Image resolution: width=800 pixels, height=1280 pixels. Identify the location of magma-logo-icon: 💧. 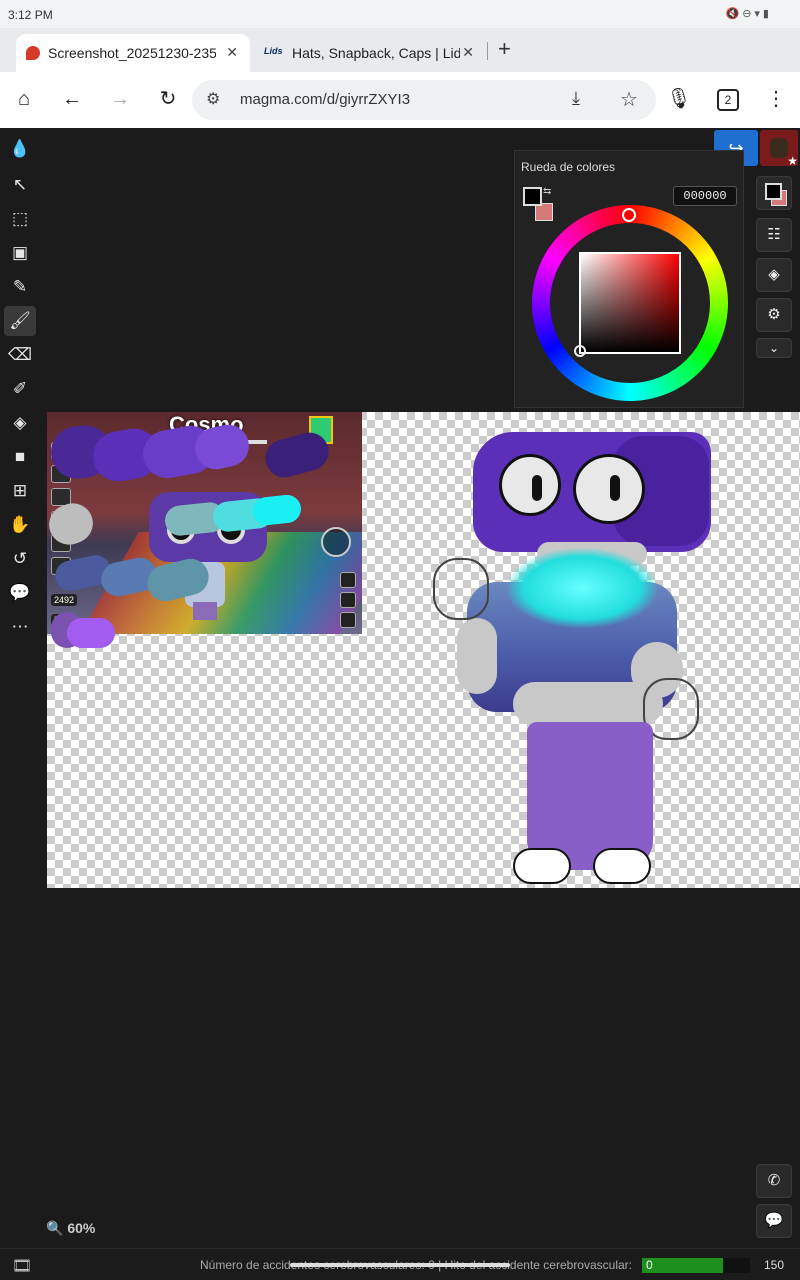
(20, 149).